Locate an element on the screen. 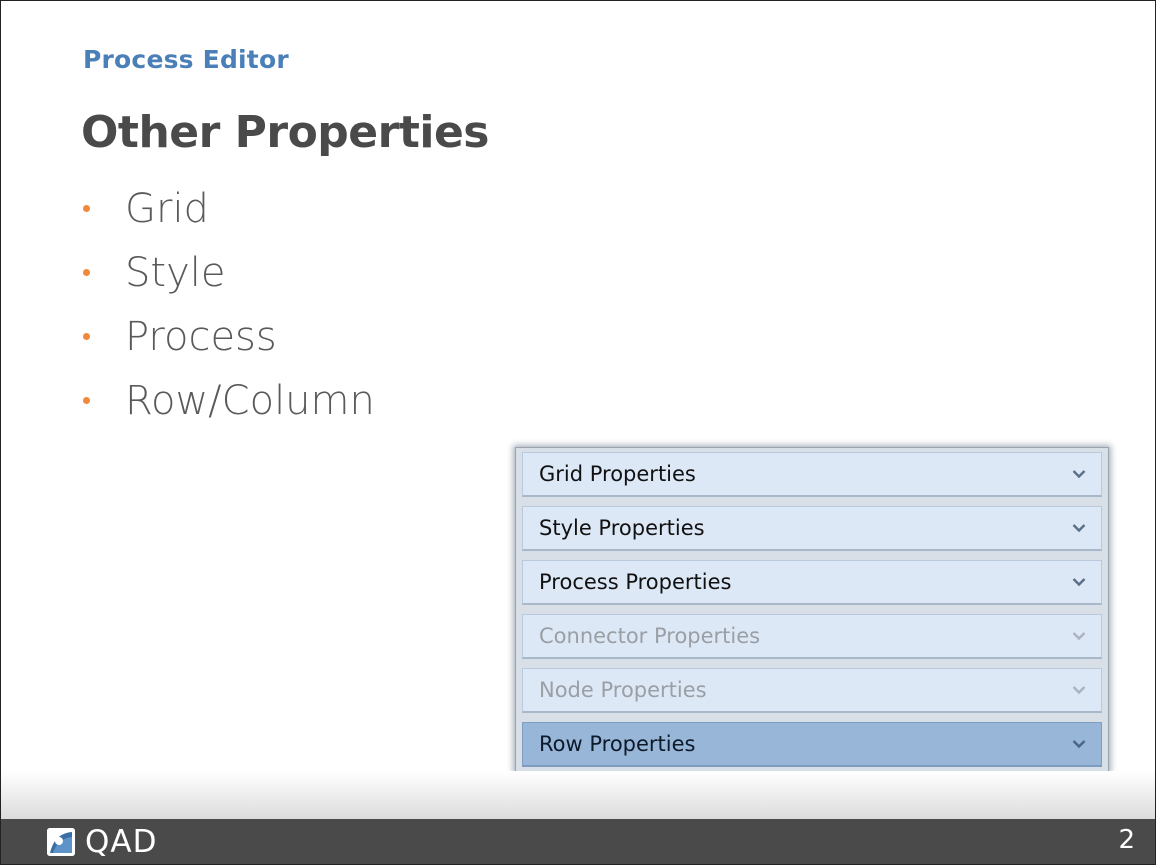 This screenshot has height=865, width=1156. slide-title: Other Properties is located at coordinates (285, 132).